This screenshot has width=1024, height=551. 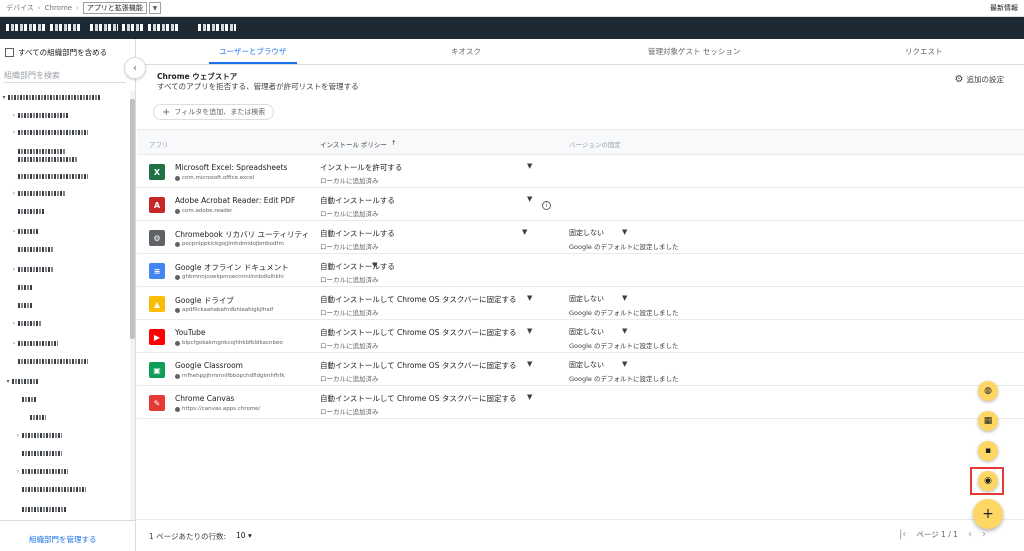 What do you see at coordinates (353, 144) in the screenshot?
I see `column-install-policy: インストール ポリシー` at bounding box center [353, 144].